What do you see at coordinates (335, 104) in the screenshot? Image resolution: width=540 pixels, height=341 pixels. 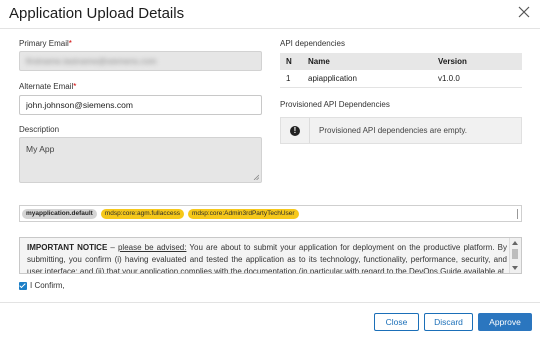 I see `provisioned-title: Provisioned API Dependencies` at bounding box center [335, 104].